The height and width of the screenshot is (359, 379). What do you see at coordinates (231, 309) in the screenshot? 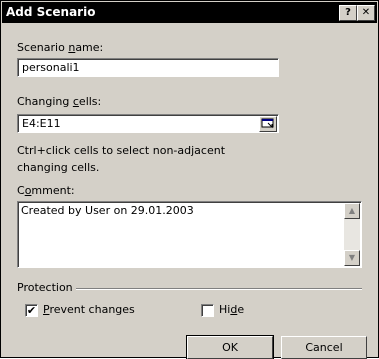
I see `hide-label: Hide` at bounding box center [231, 309].